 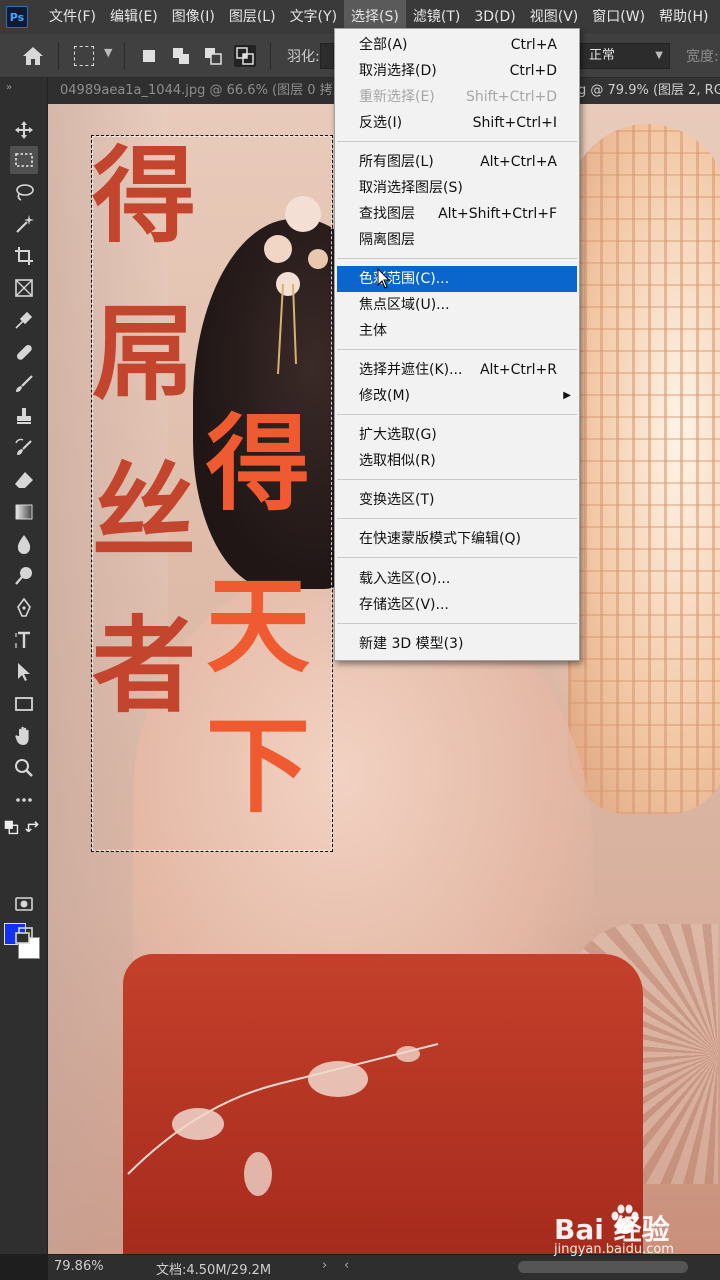 I want to click on photoshop-logo: Ps, so click(x=17, y=17).